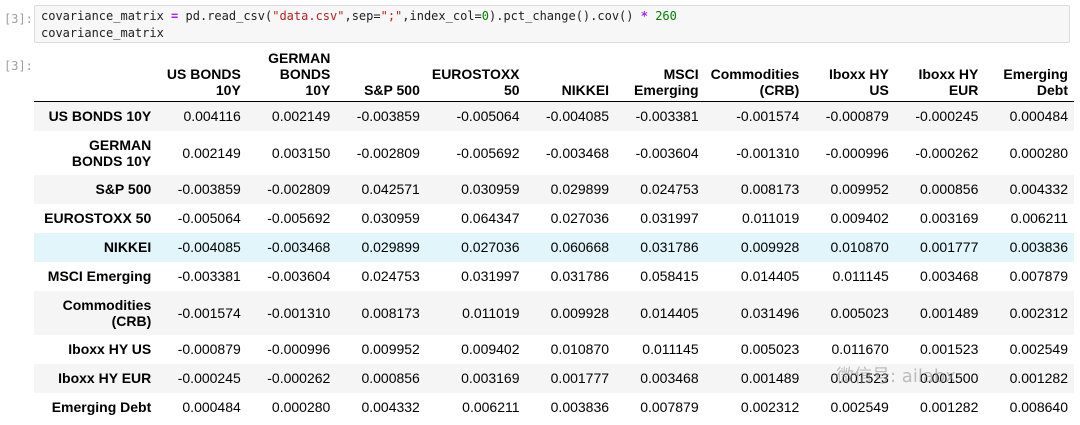  I want to click on table-cell: -0.001574, so click(209, 312).